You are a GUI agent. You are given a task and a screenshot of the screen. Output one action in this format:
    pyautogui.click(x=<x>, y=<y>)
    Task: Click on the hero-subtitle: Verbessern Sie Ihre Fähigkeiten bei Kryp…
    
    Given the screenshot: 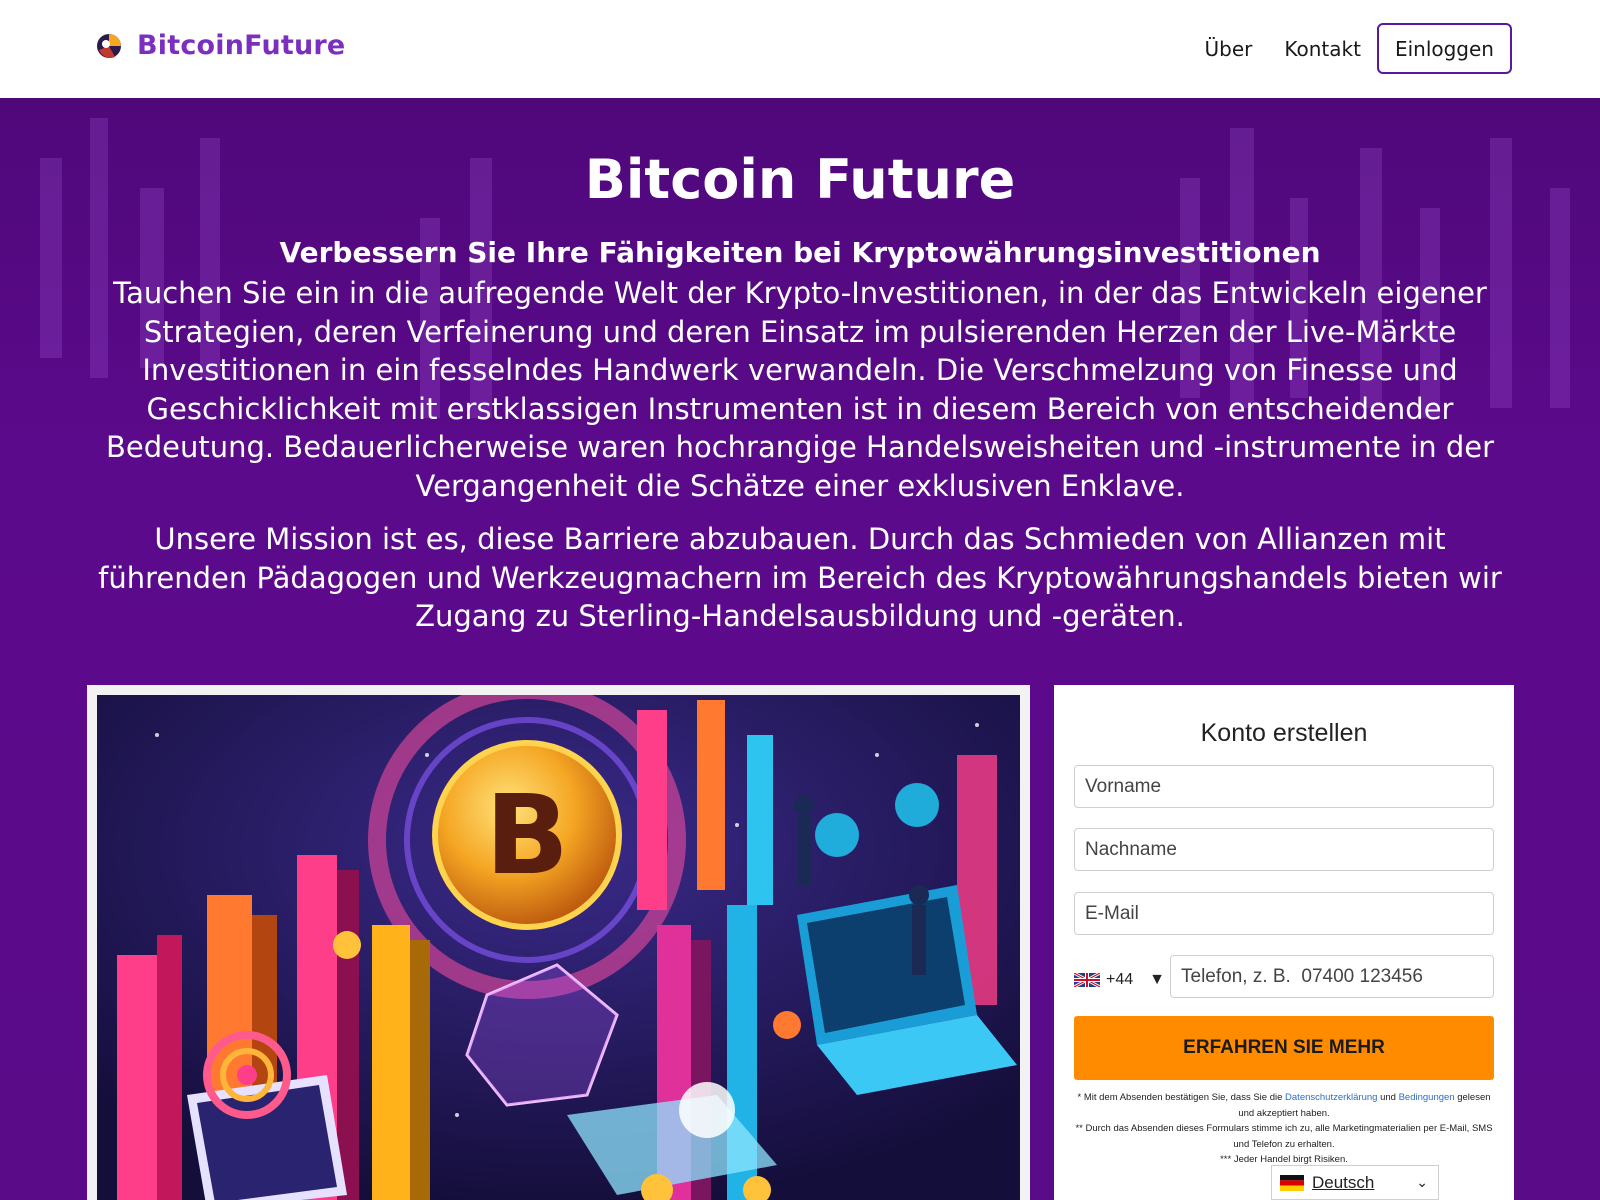 What is the action you would take?
    pyautogui.click(x=800, y=252)
    